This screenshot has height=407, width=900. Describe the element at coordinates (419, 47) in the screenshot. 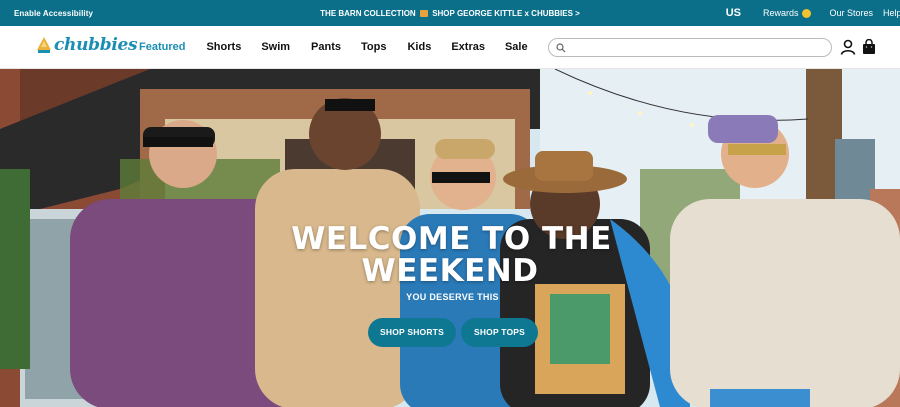

I see `nav-item-kids: Kids` at that location.